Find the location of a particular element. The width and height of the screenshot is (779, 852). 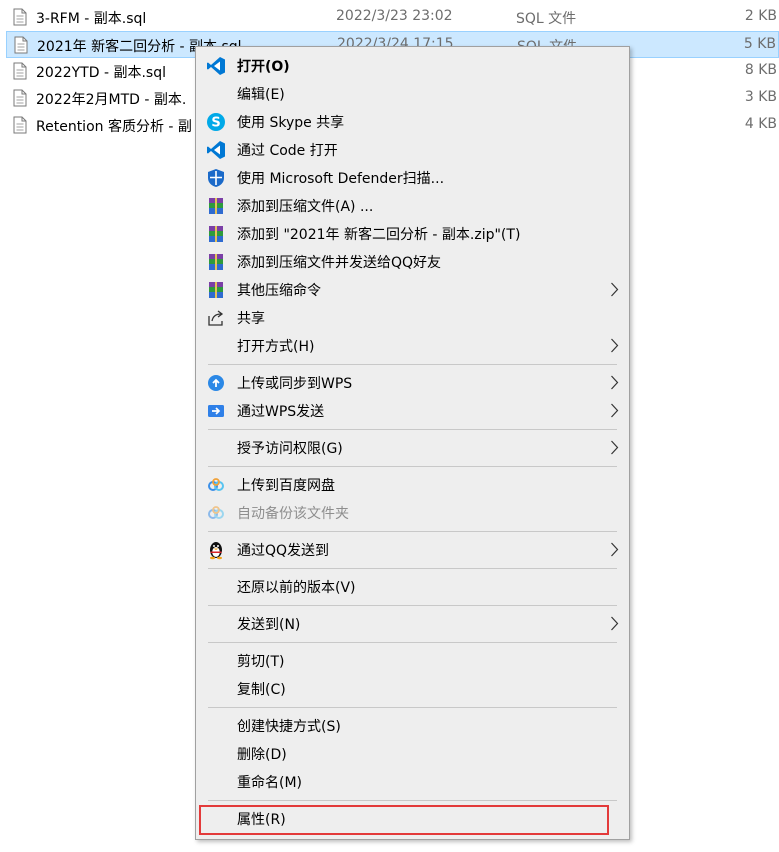

file-size: 2 KB is located at coordinates (760, 16).